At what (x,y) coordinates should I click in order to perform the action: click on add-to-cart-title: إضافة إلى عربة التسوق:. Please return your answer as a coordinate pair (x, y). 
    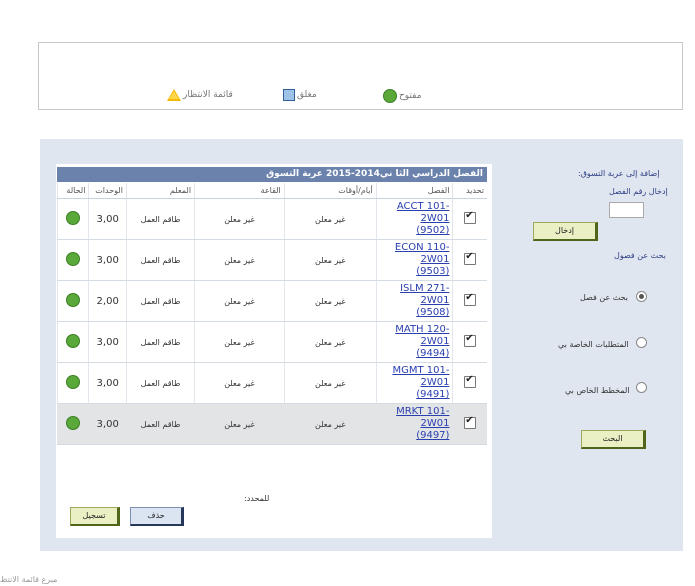
    Looking at the image, I should click on (619, 173).